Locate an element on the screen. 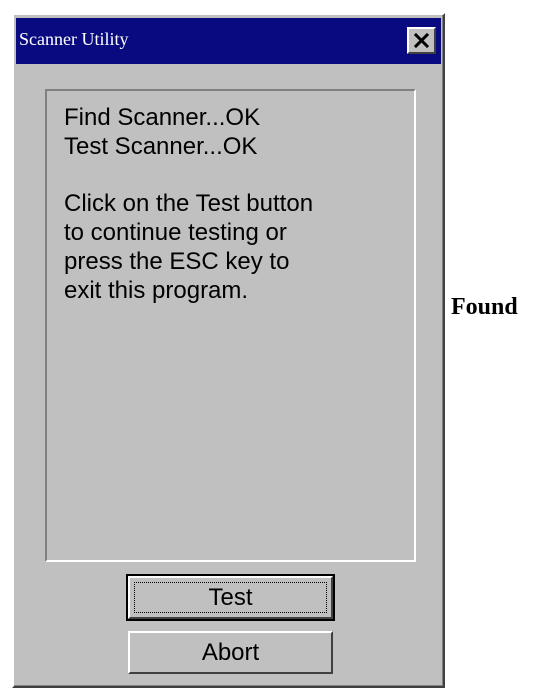 The height and width of the screenshot is (694, 539). instruction-line-3: press the ESC key to is located at coordinates (177, 261).